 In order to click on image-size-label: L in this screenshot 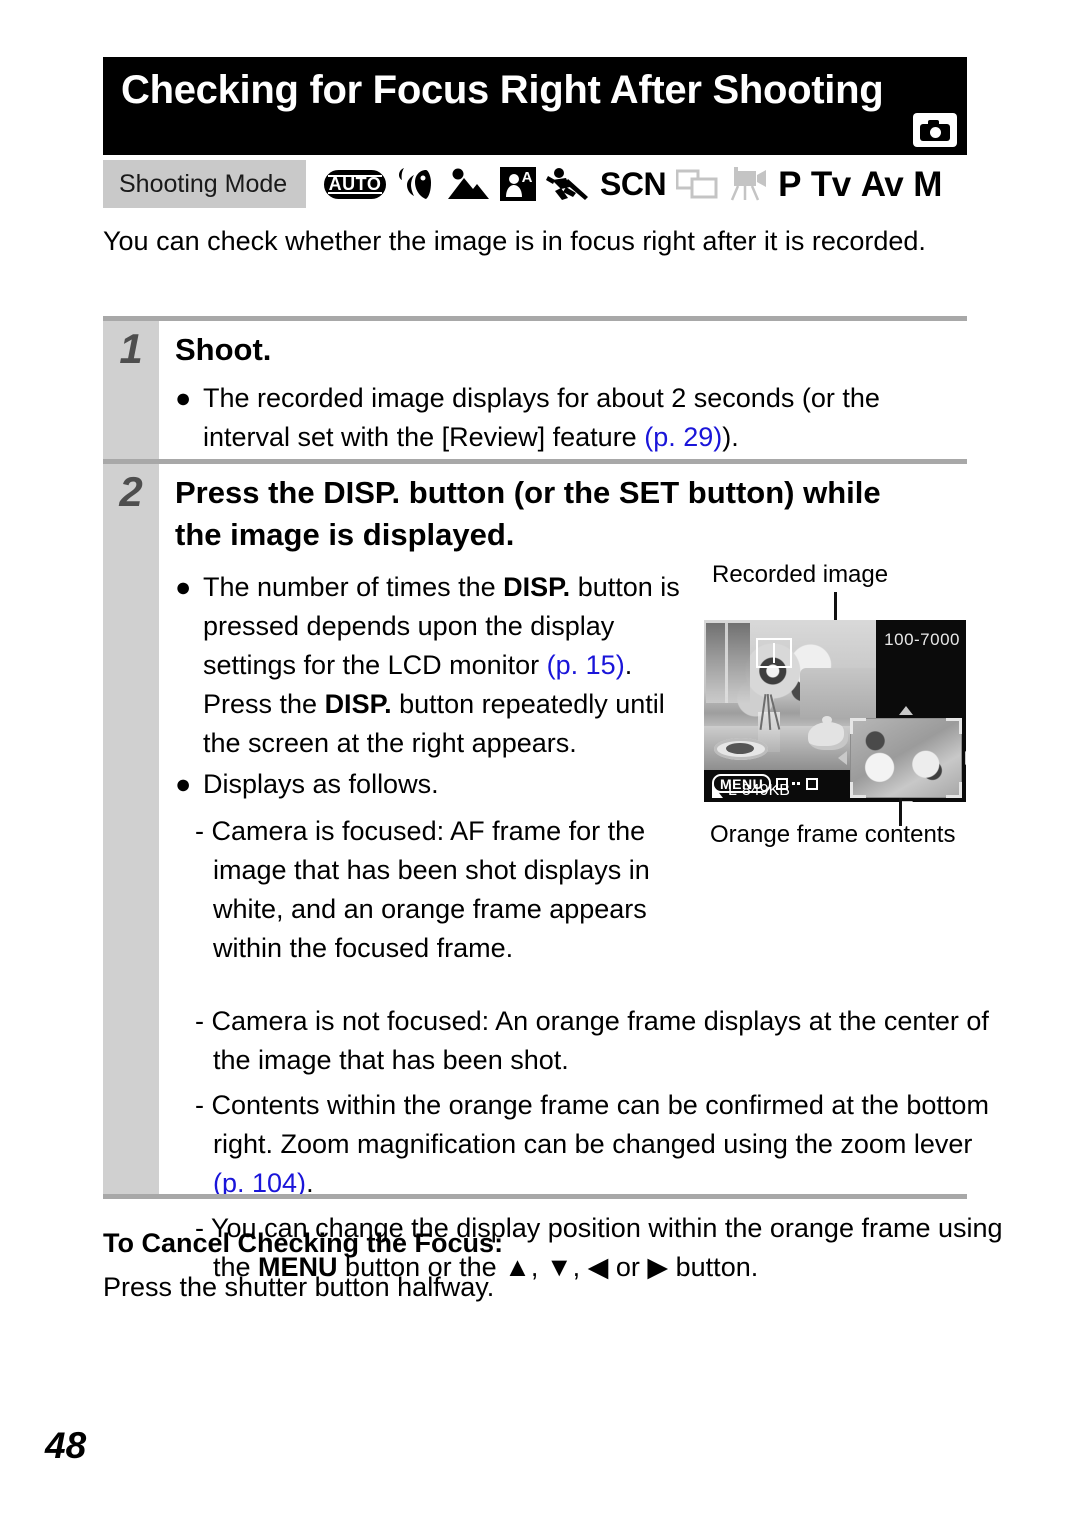, I will do `click(732, 790)`.